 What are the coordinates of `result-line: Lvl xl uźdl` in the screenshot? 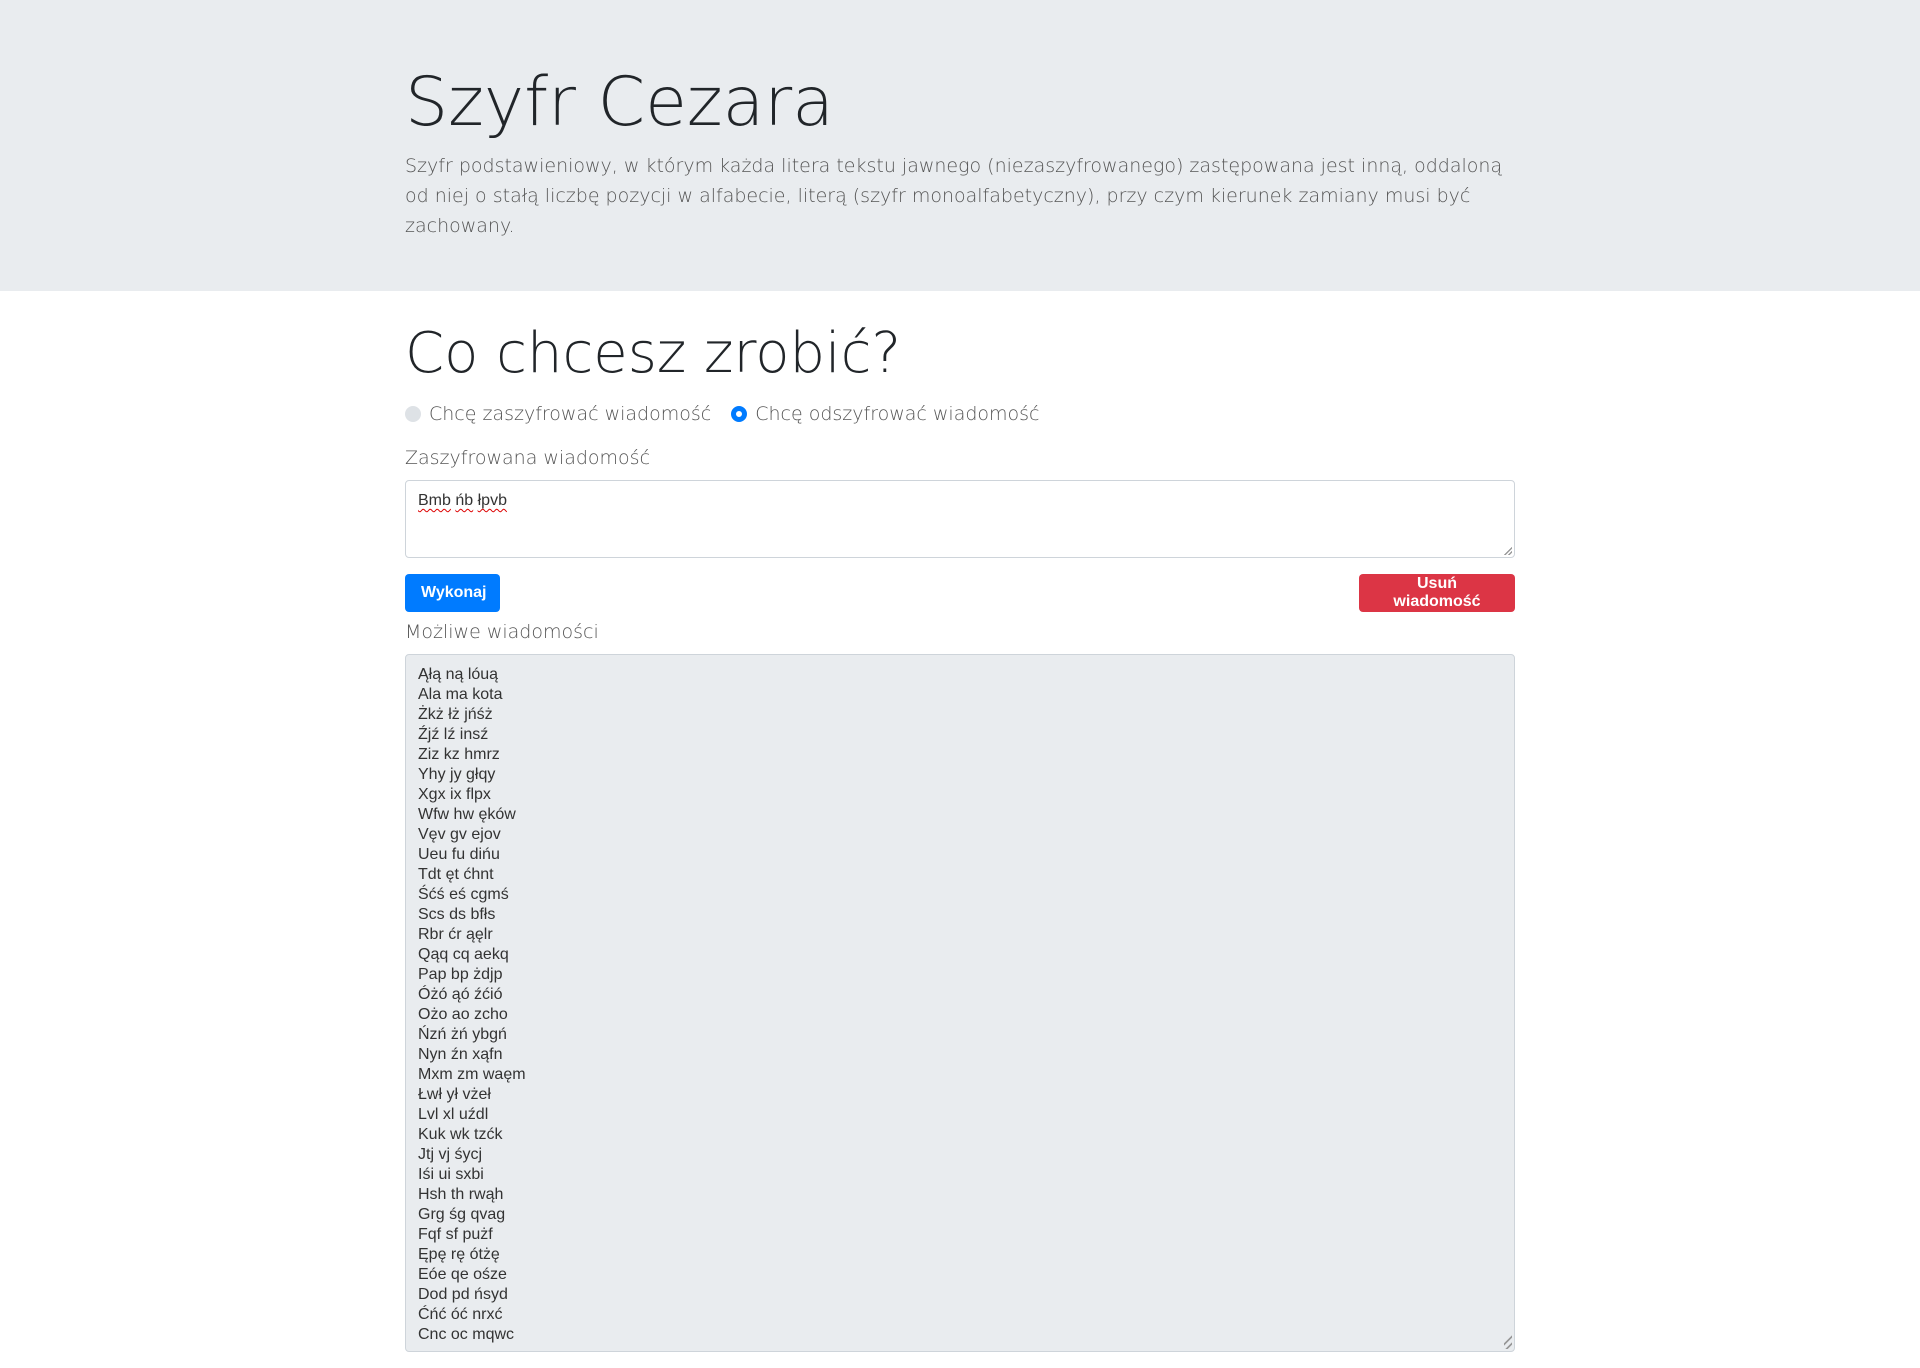 It's located at (453, 1114).